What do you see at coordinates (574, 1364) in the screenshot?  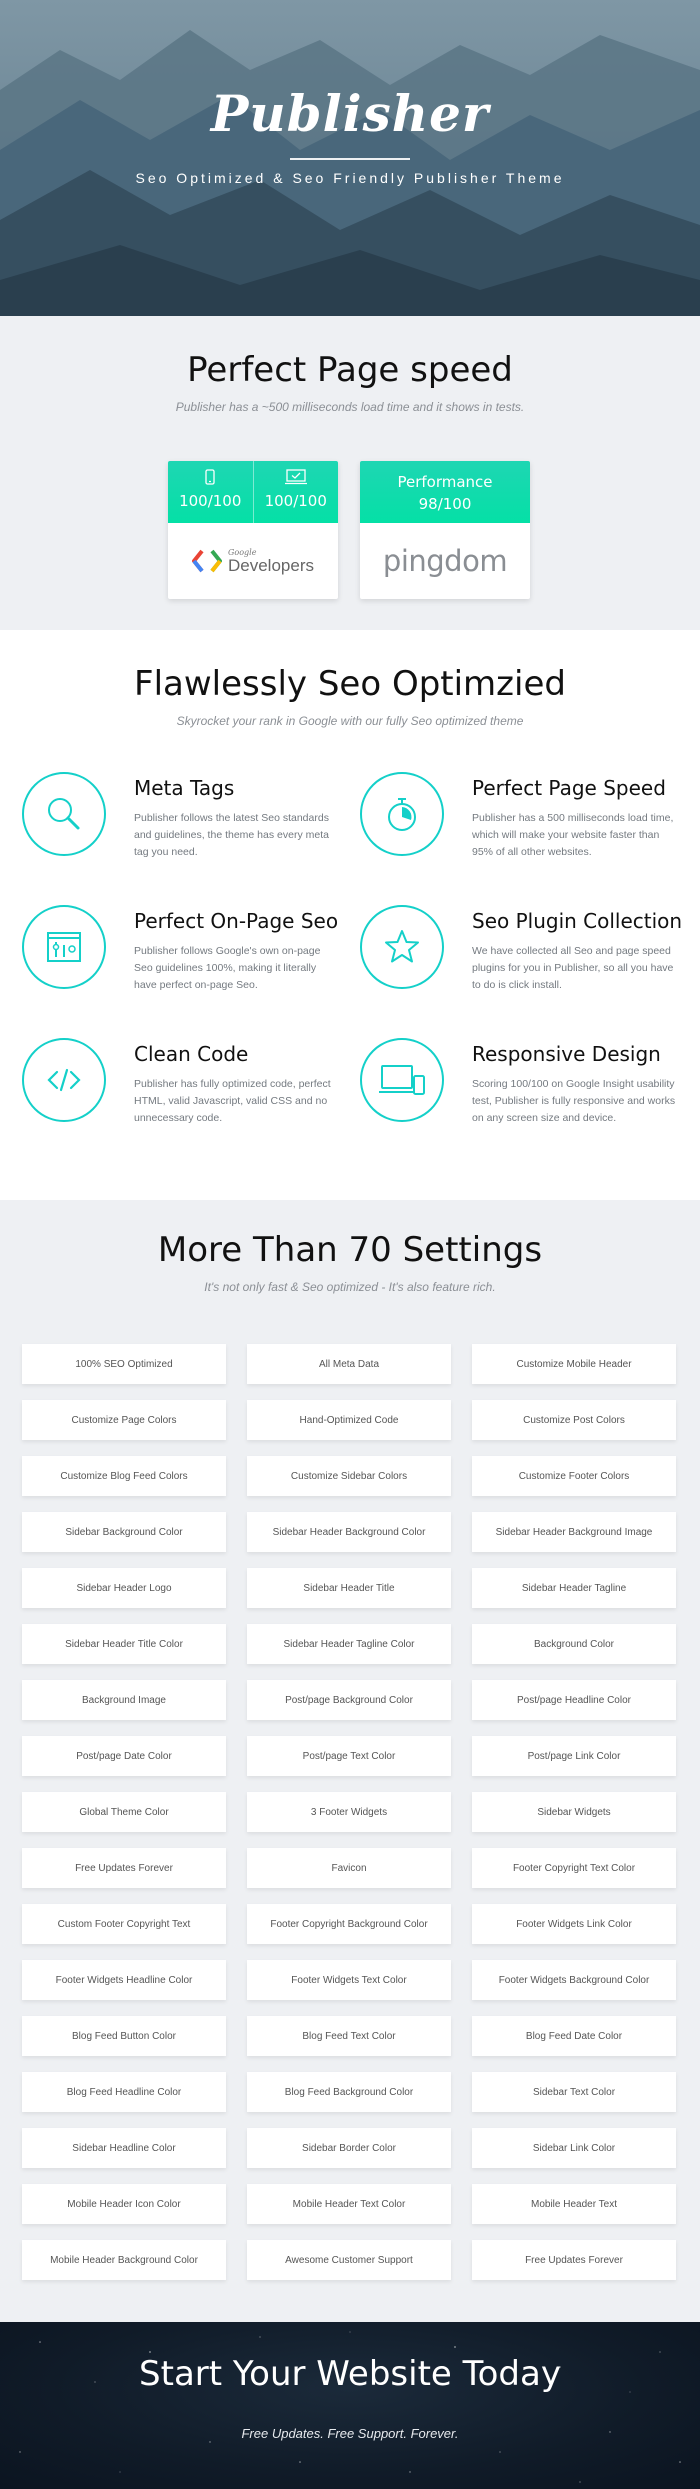 I see `setting-item: Customize Mobile Header` at bounding box center [574, 1364].